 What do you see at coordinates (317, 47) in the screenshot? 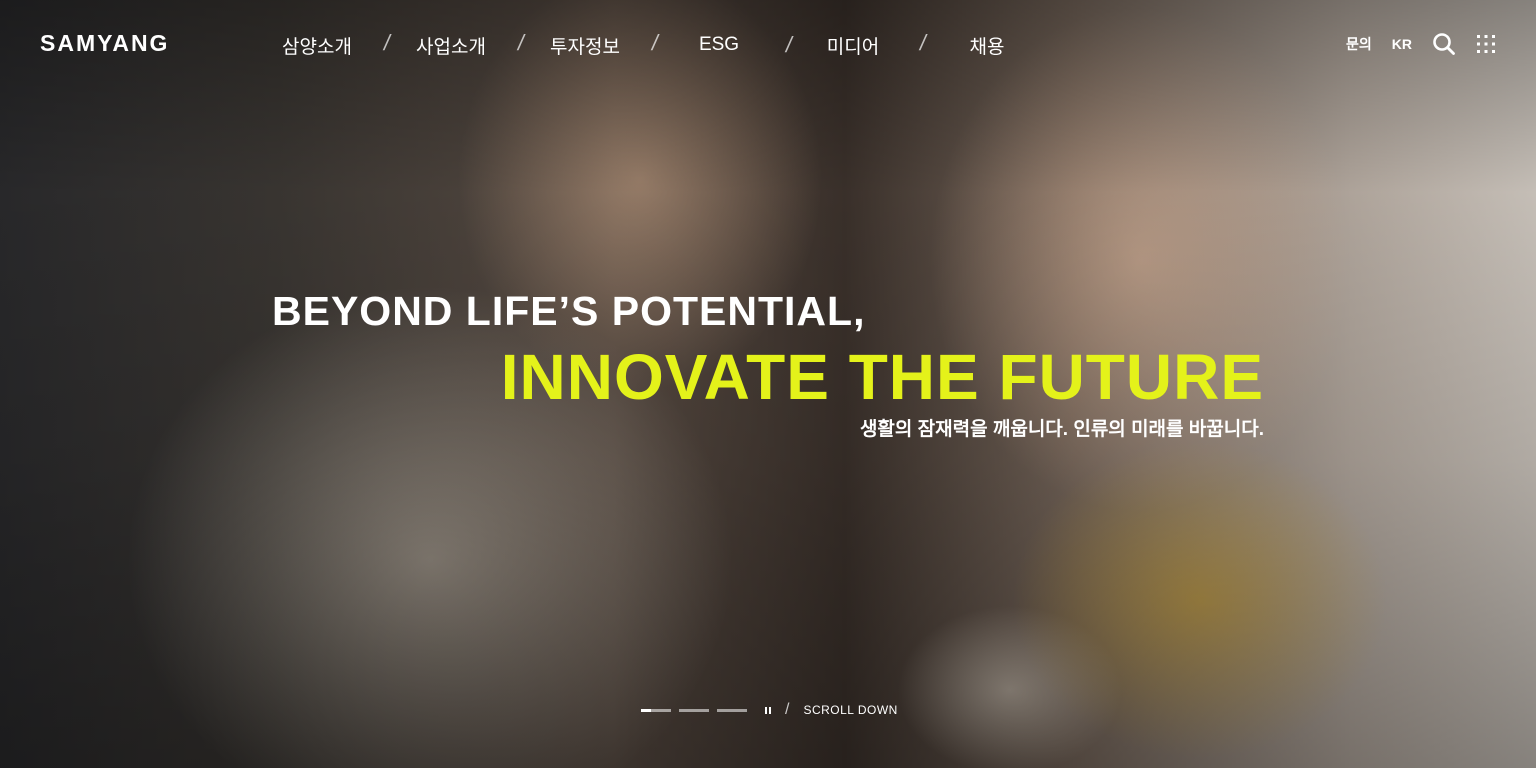
I see `nav-item-label: 삼양소개` at bounding box center [317, 47].